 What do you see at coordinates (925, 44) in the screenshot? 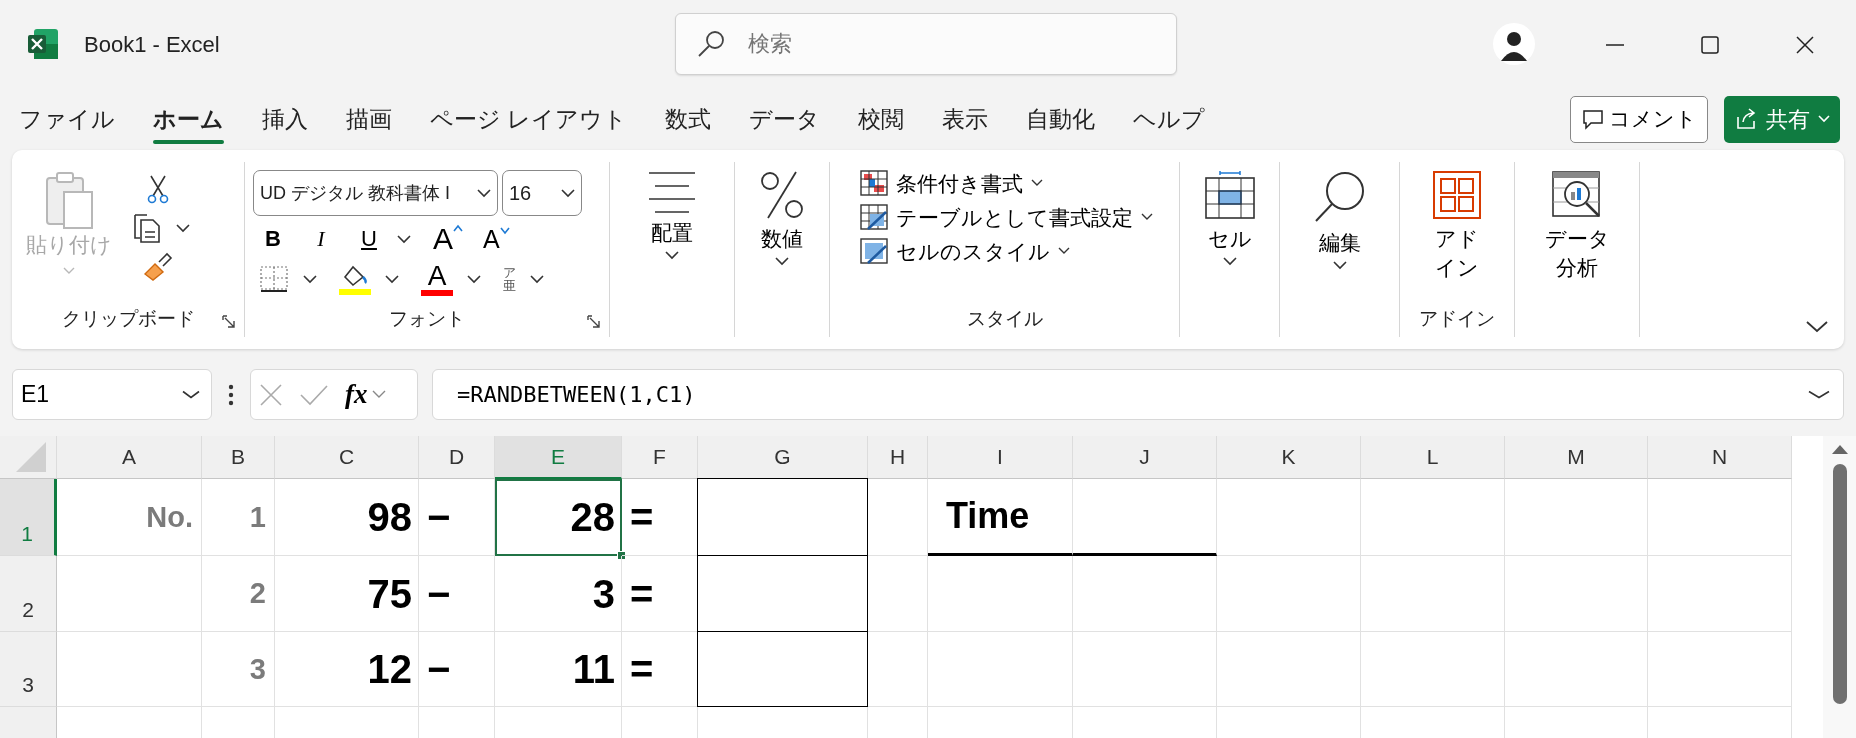
I see `search-field: 検索` at bounding box center [925, 44].